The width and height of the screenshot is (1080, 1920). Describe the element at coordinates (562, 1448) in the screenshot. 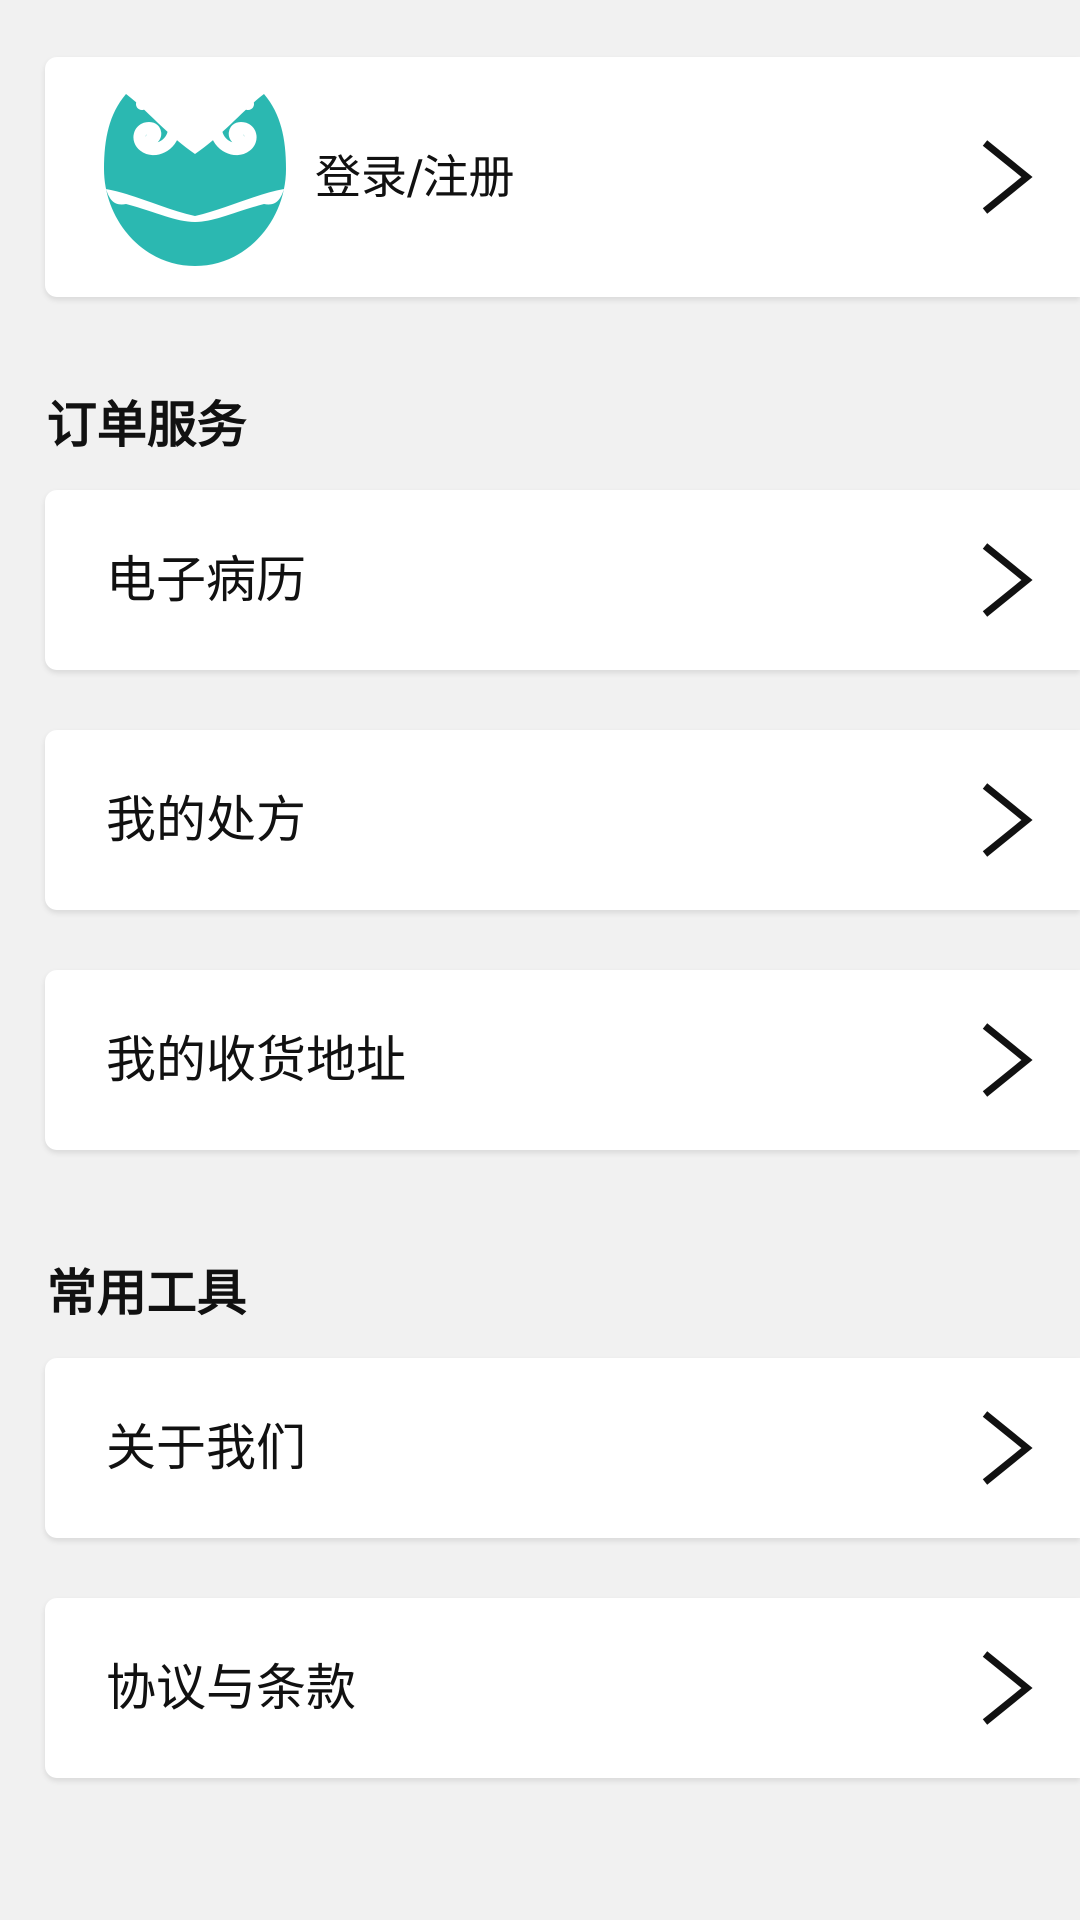

I see `menu-item-about-us: 关于我们` at that location.